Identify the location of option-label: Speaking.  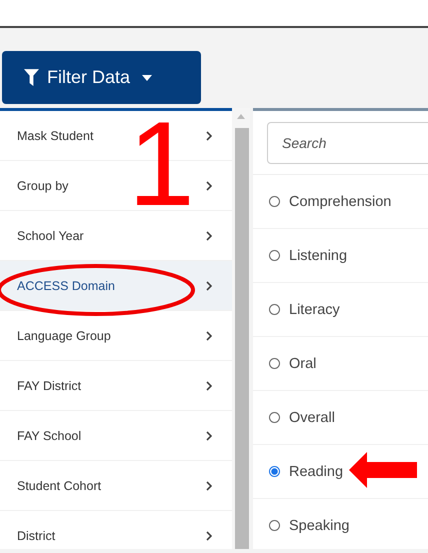
(319, 526).